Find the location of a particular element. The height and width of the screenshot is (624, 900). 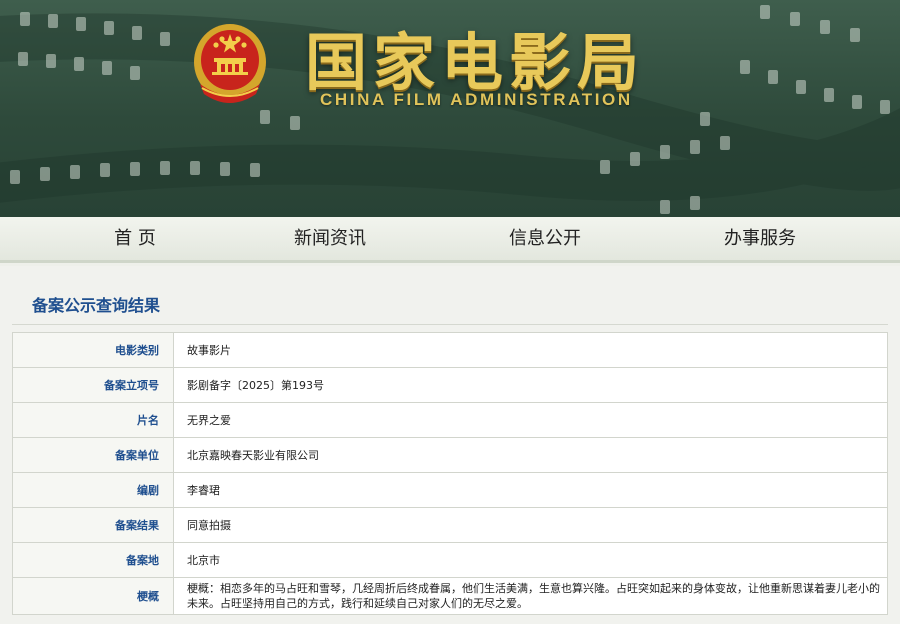

table-row: 备案立项号 影剧备字〔2025〕第193号 is located at coordinates (450, 385).